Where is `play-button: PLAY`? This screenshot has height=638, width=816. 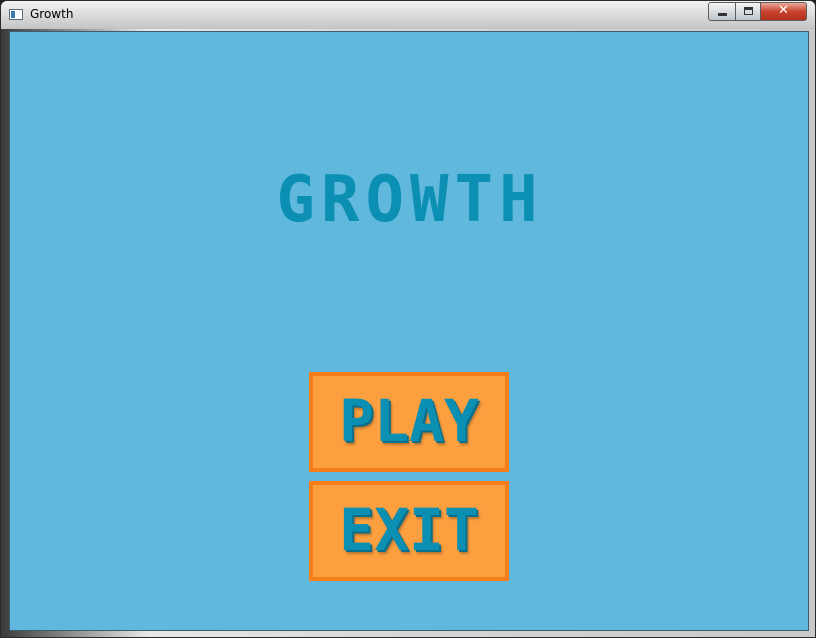 play-button: PLAY is located at coordinates (409, 422).